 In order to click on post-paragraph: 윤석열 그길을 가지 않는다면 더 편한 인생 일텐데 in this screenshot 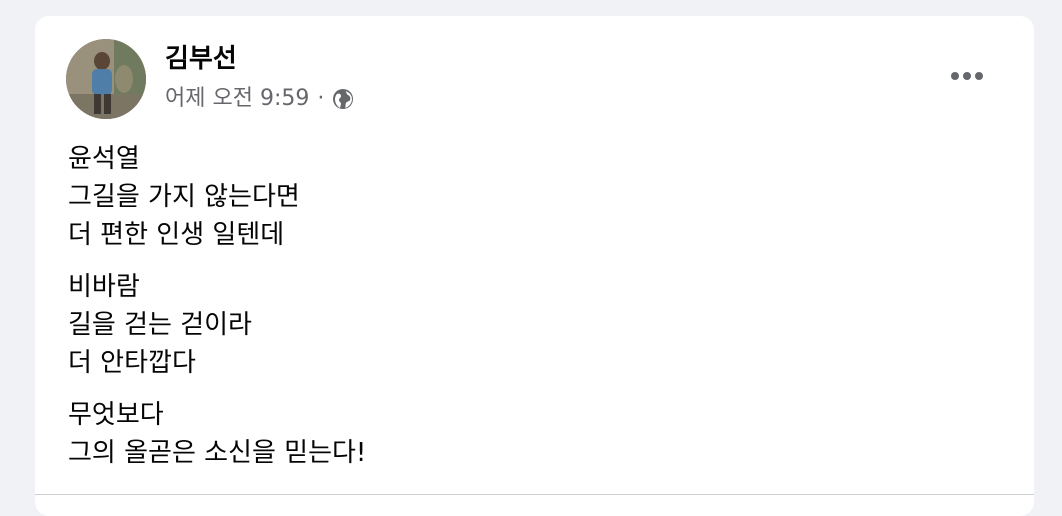, I will do `click(217, 197)`.